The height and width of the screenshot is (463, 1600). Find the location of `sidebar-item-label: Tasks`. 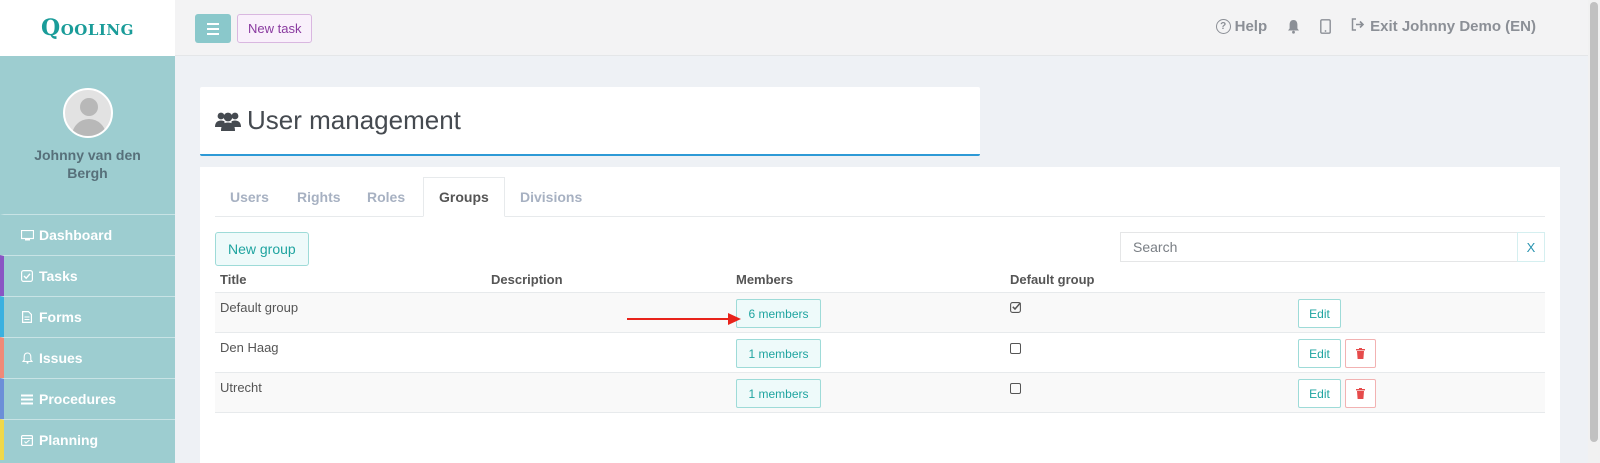

sidebar-item-label: Tasks is located at coordinates (58, 276).